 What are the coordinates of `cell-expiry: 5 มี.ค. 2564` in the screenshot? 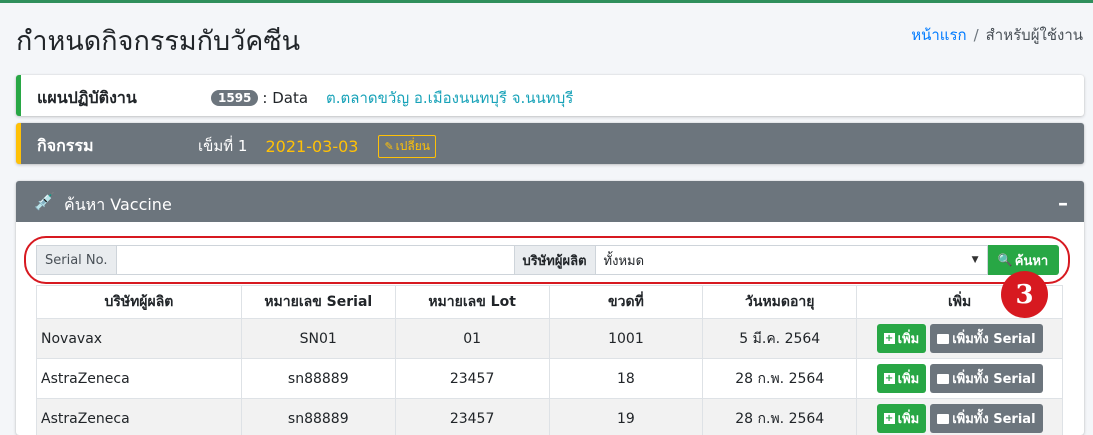 It's located at (780, 338).